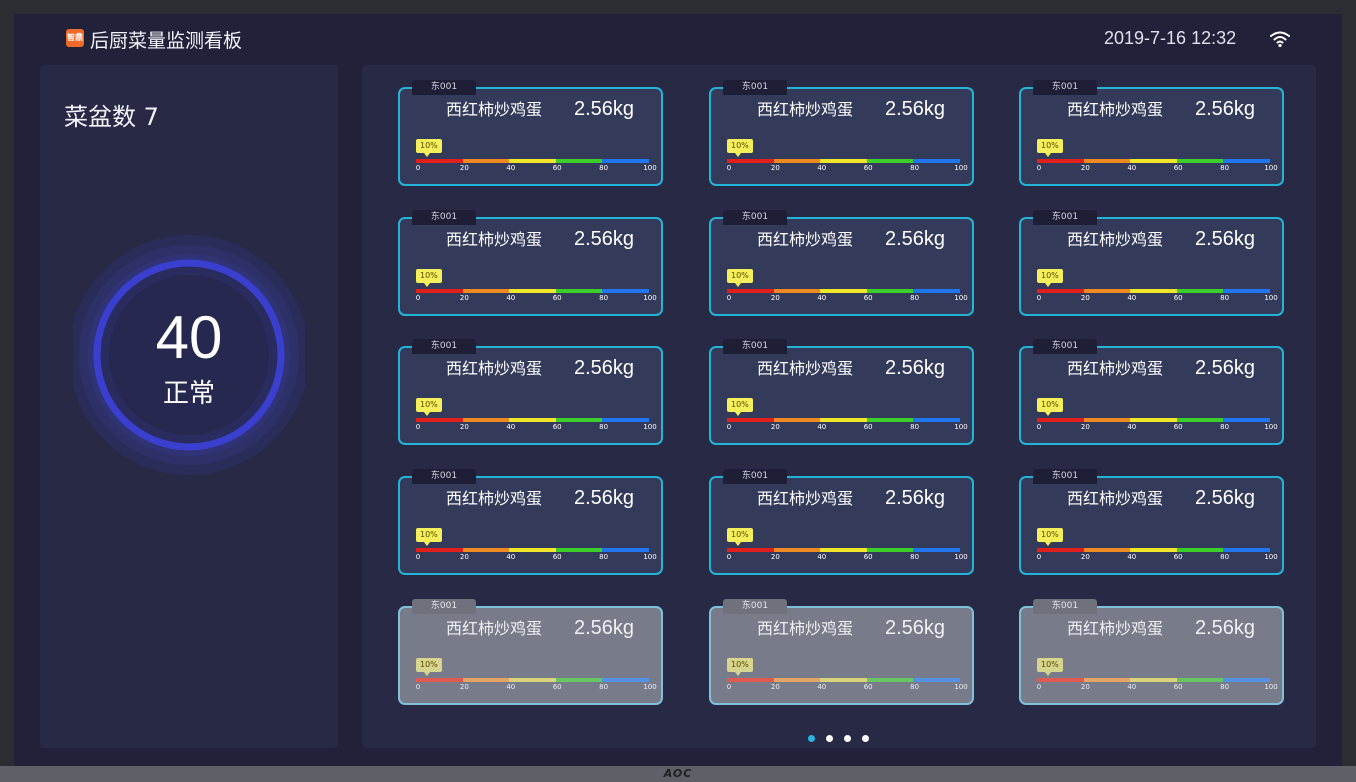 The height and width of the screenshot is (782, 1356). What do you see at coordinates (678, 38) in the screenshot?
I see `top-bar: 智鼎 后厨菜量监测看板 2019-7-16 12:32` at bounding box center [678, 38].